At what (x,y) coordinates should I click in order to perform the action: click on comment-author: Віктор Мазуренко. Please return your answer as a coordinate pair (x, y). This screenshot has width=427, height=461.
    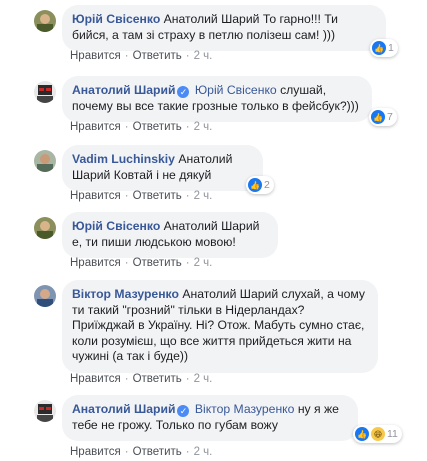
    Looking at the image, I should click on (125, 294).